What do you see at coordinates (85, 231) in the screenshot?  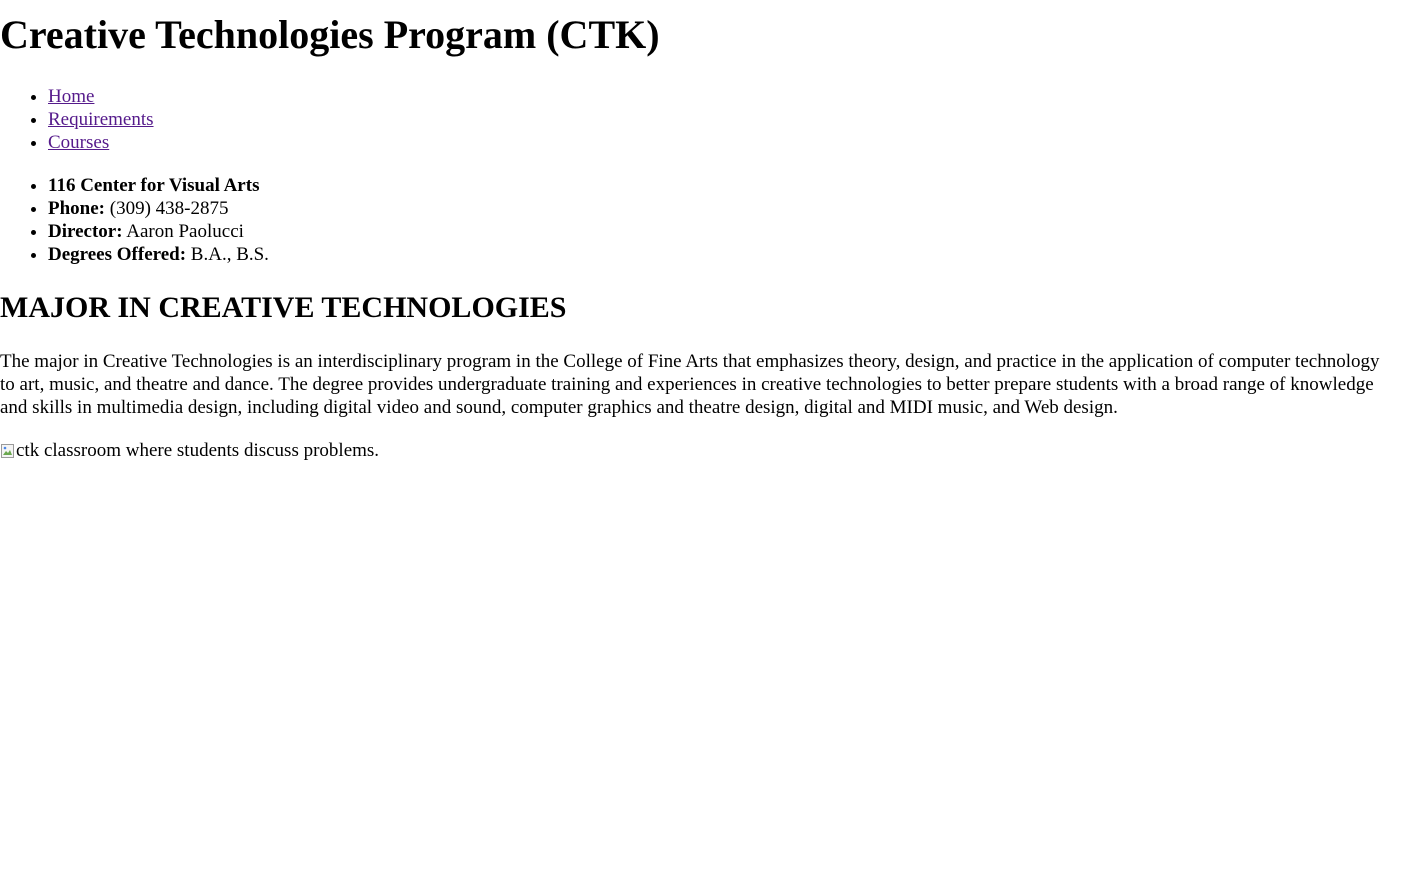 I see `director-label: Director:` at bounding box center [85, 231].